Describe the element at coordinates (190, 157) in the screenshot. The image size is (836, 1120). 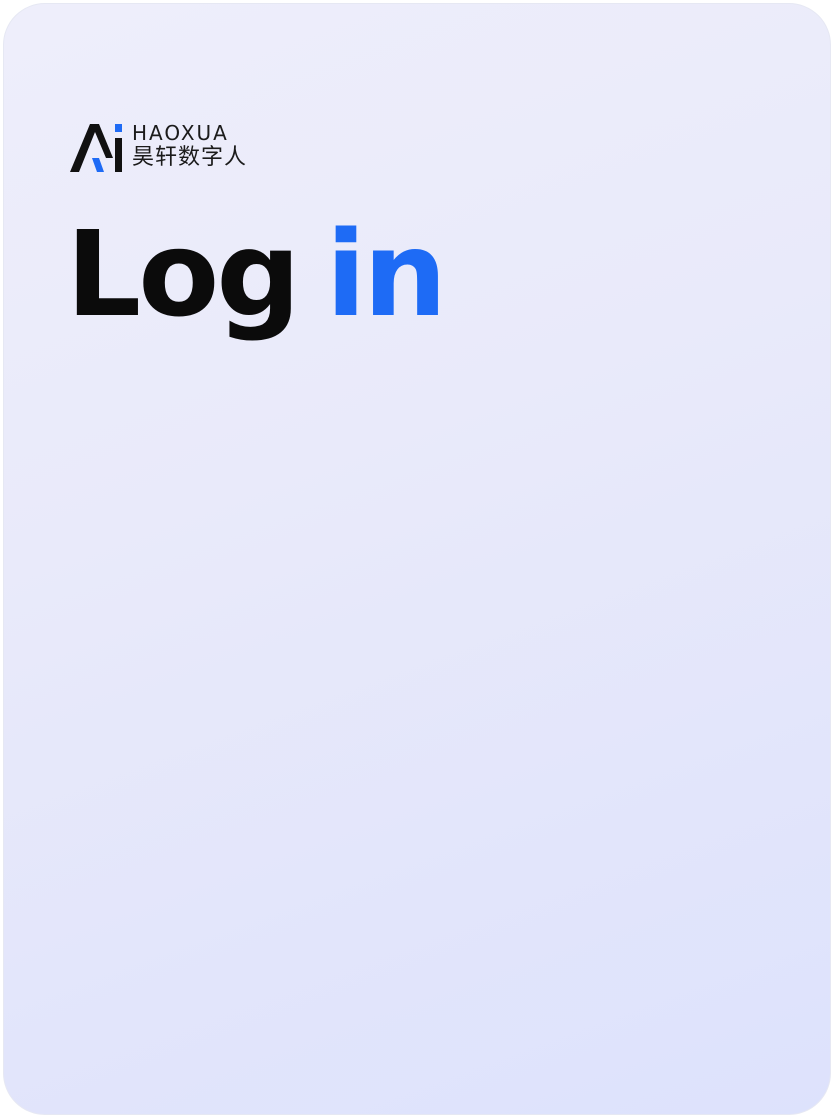
I see `brand-name-cn: 昊轩数字人` at that location.